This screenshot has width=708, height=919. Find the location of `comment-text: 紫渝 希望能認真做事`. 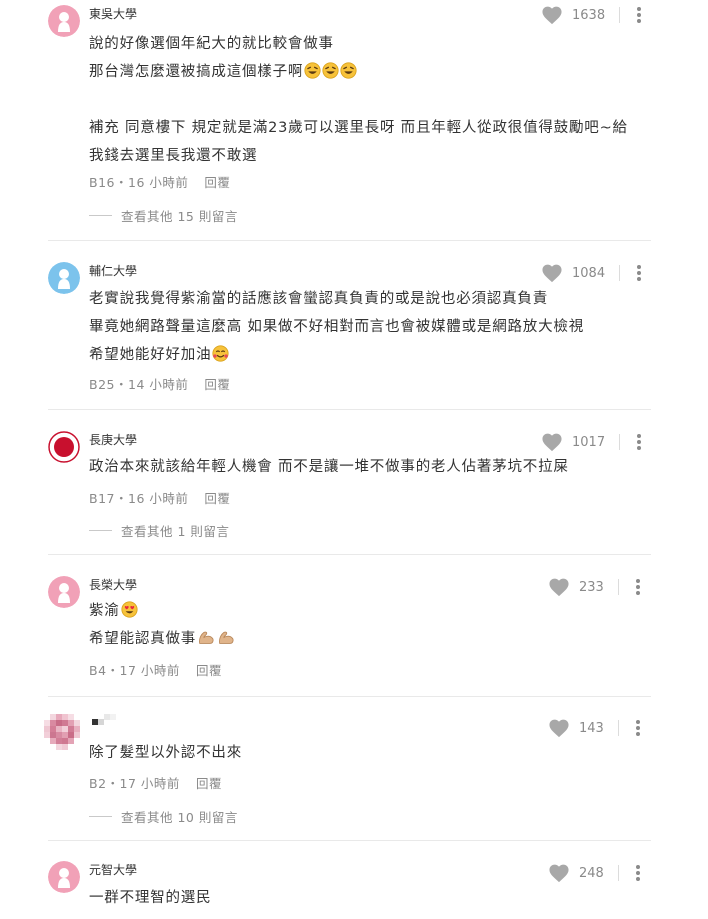

comment-text: 紫渝 希望能認真做事 is located at coordinates (162, 625).